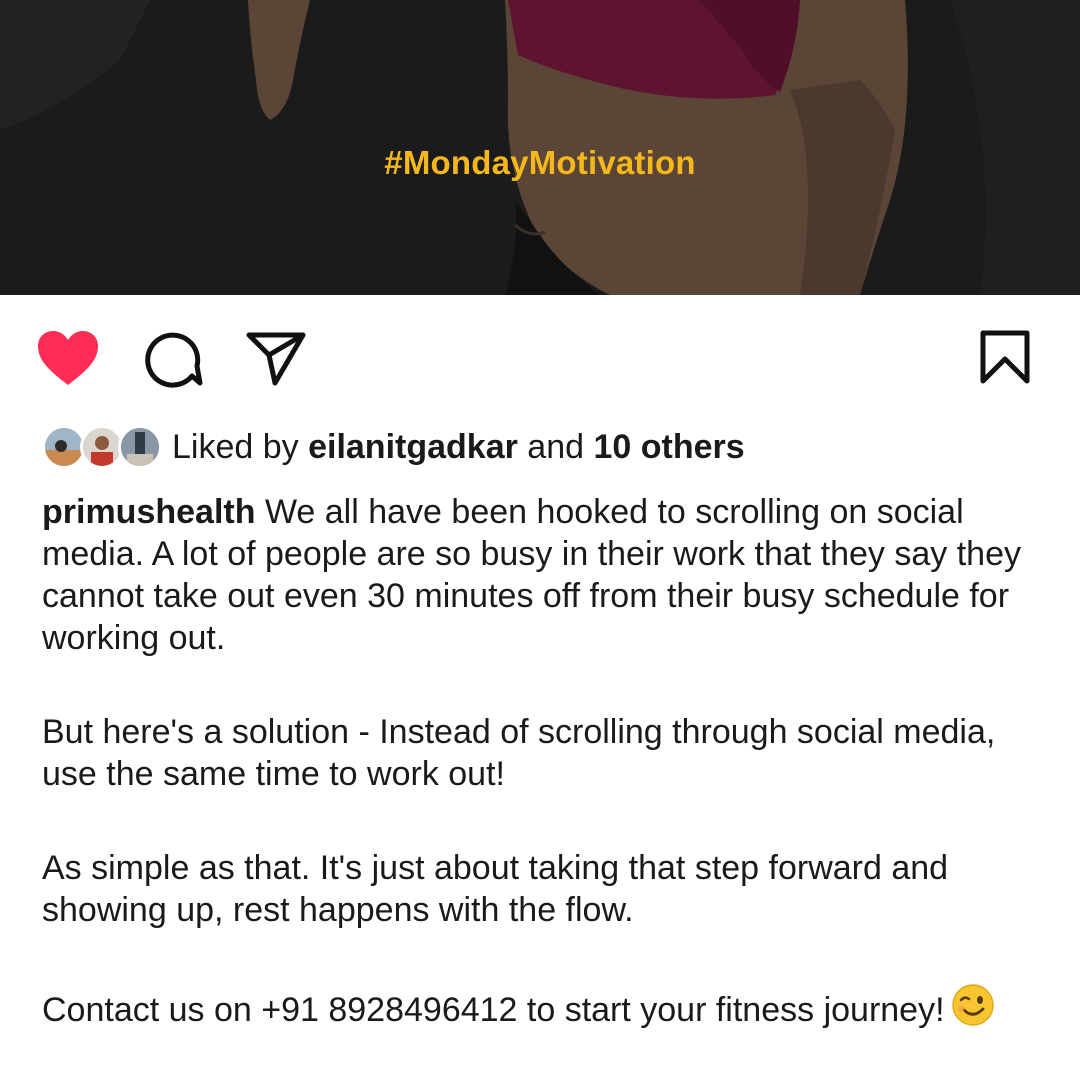 The image size is (1080, 1089). What do you see at coordinates (413, 447) in the screenshot?
I see `liker-username: eilanitgadkar` at bounding box center [413, 447].